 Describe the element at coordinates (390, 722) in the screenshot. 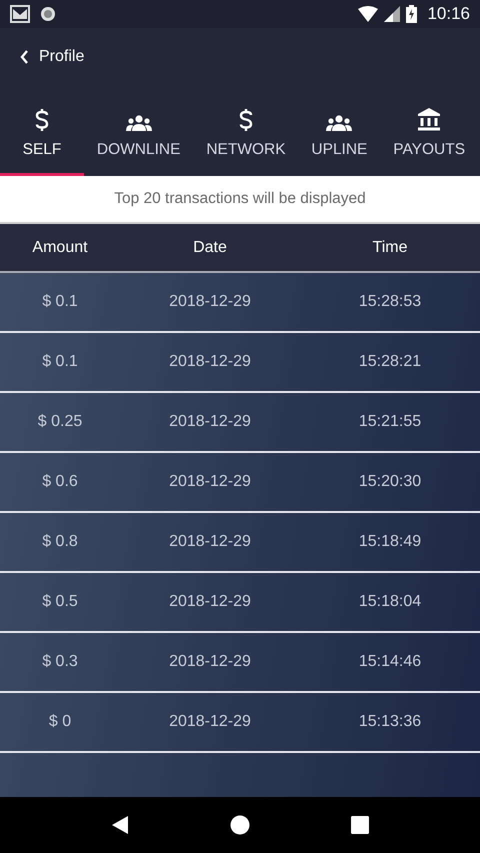

I see `table-cell-text: 15:13:36` at that location.